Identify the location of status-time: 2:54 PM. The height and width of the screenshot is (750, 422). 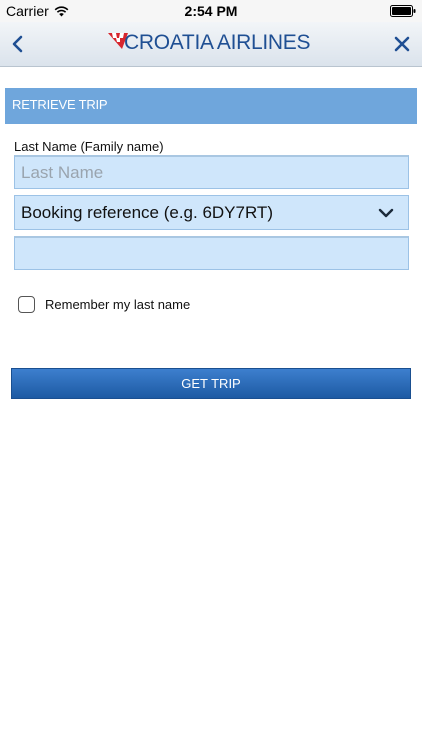
(211, 11).